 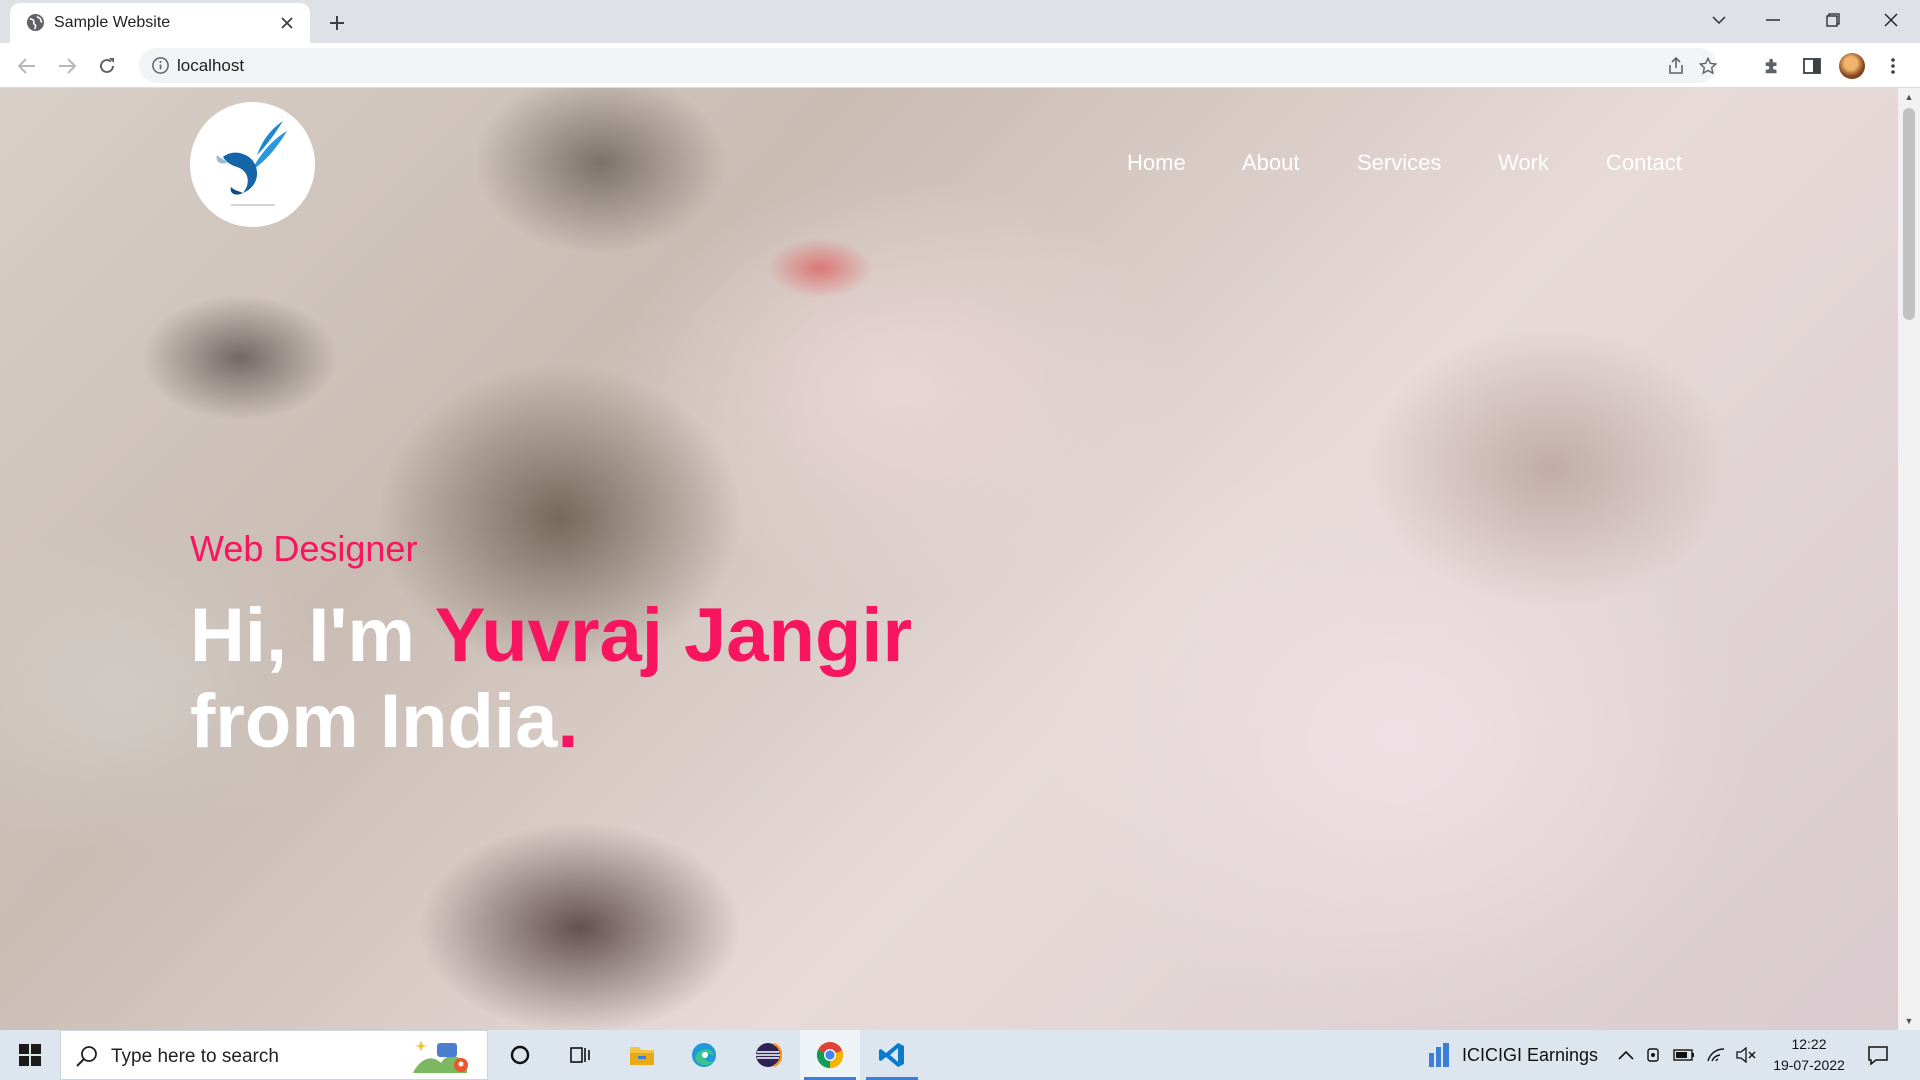 What do you see at coordinates (1156, 163) in the screenshot?
I see `nav-home-link: Home` at bounding box center [1156, 163].